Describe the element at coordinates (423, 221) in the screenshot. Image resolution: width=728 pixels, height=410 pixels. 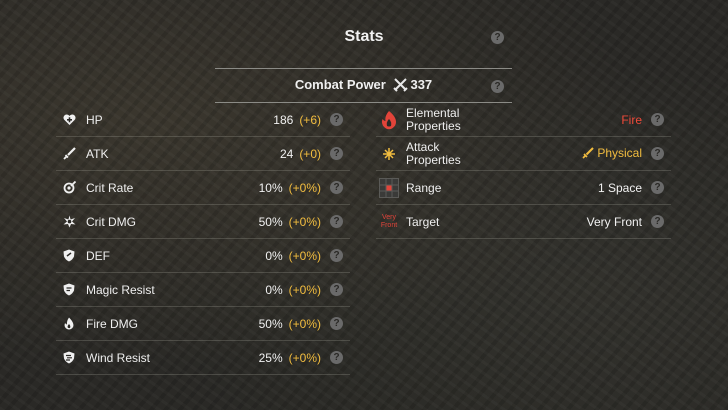
I see `stat-label: Target` at that location.